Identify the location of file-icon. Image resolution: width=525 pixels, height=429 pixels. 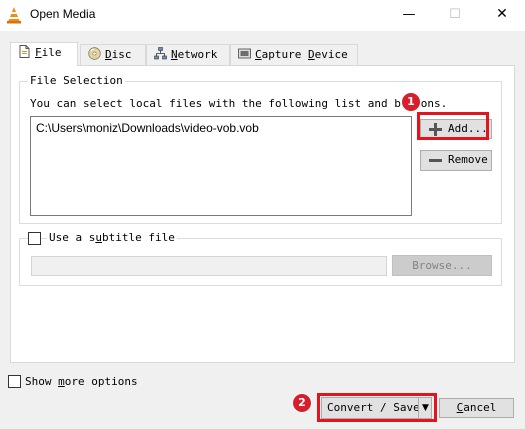
(24, 51).